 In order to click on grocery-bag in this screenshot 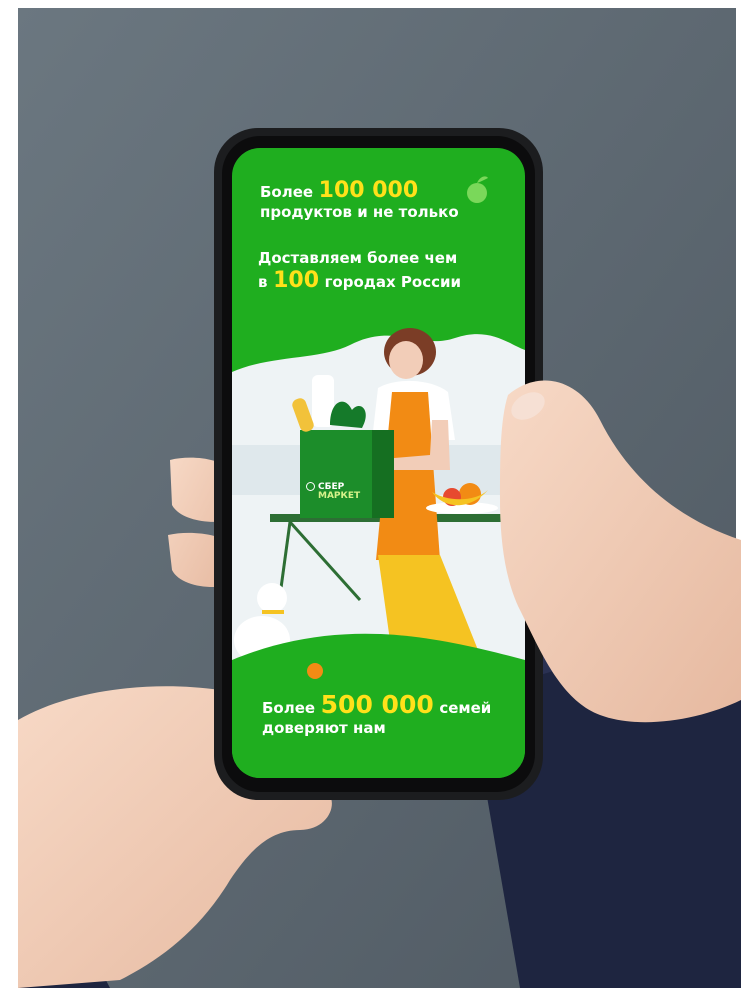, I will do `click(340, 474)`.